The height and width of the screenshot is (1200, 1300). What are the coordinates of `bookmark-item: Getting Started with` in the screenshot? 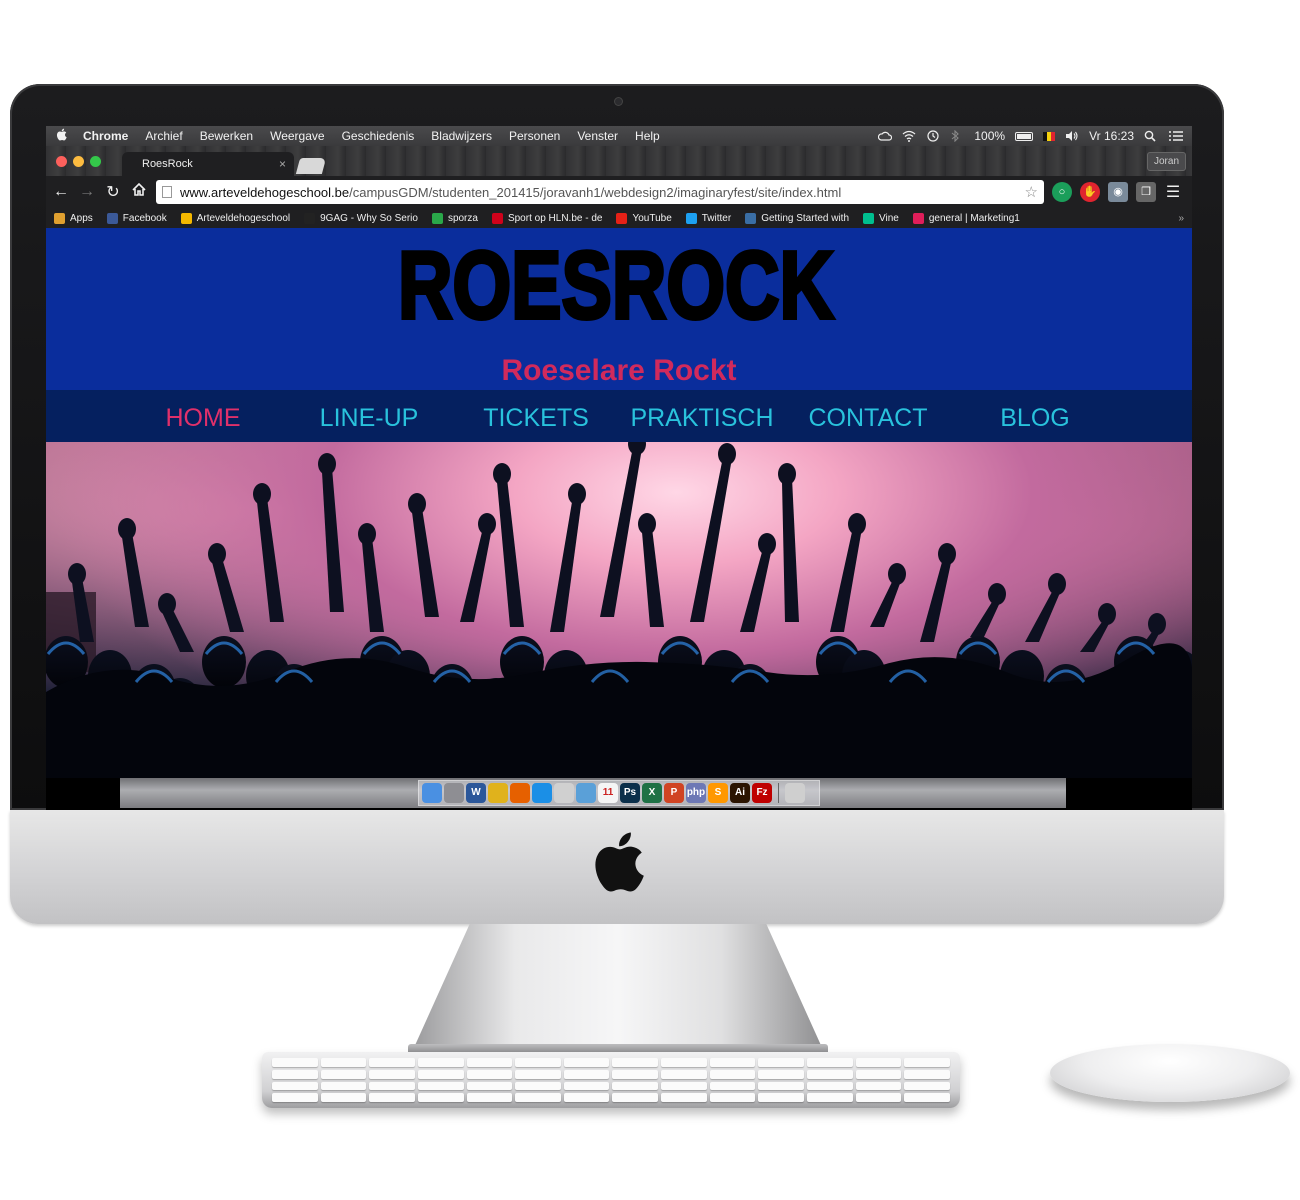 It's located at (797, 218).